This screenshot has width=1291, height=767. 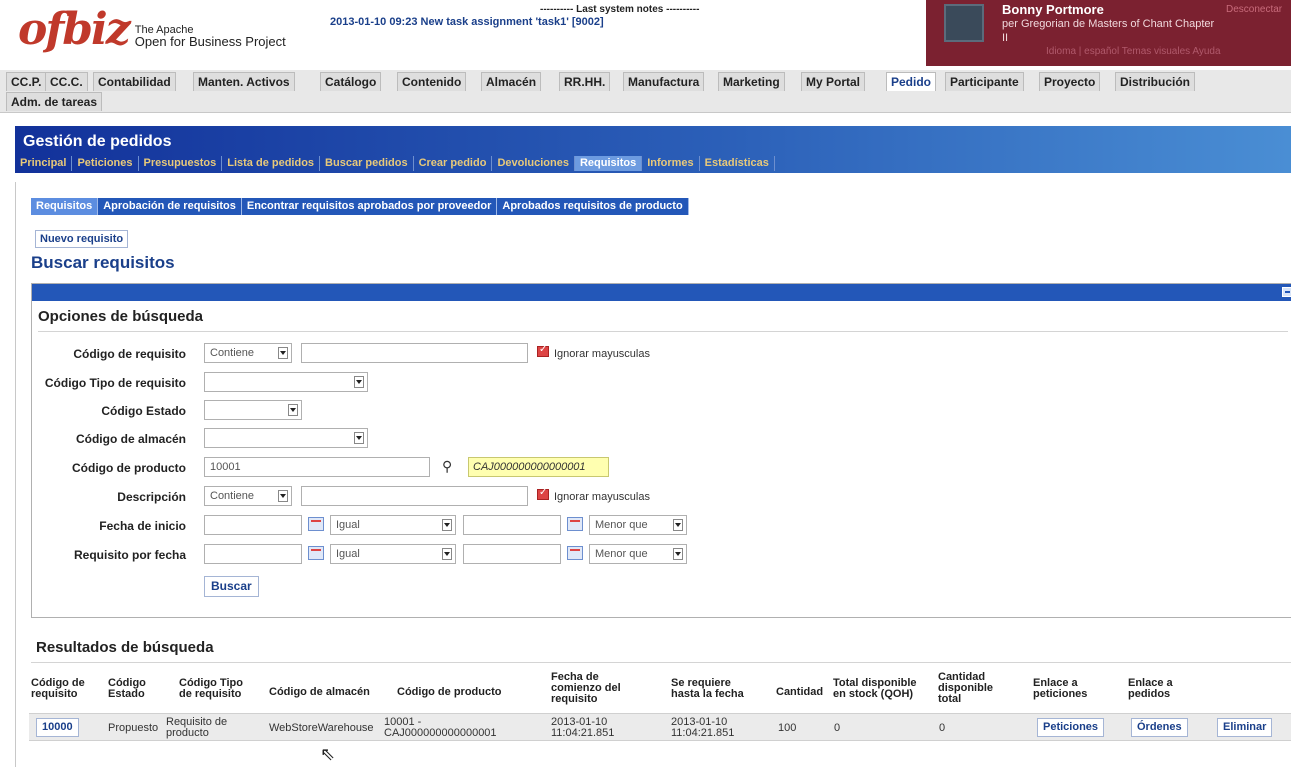 What do you see at coordinates (942, 728) in the screenshot?
I see `cell-atp: 0` at bounding box center [942, 728].